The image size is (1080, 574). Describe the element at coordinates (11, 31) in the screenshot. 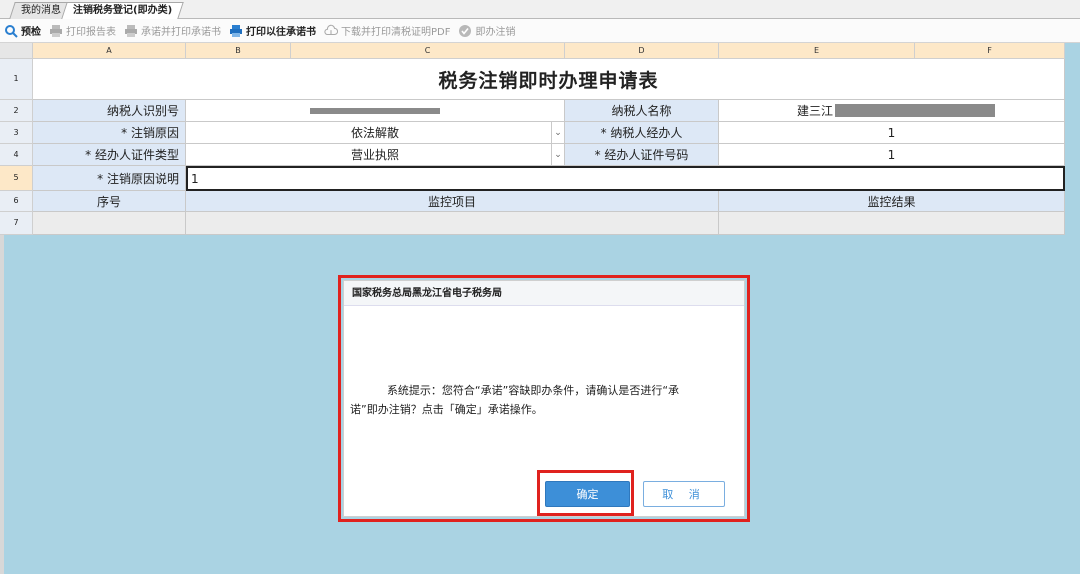

I see `search-icon` at that location.